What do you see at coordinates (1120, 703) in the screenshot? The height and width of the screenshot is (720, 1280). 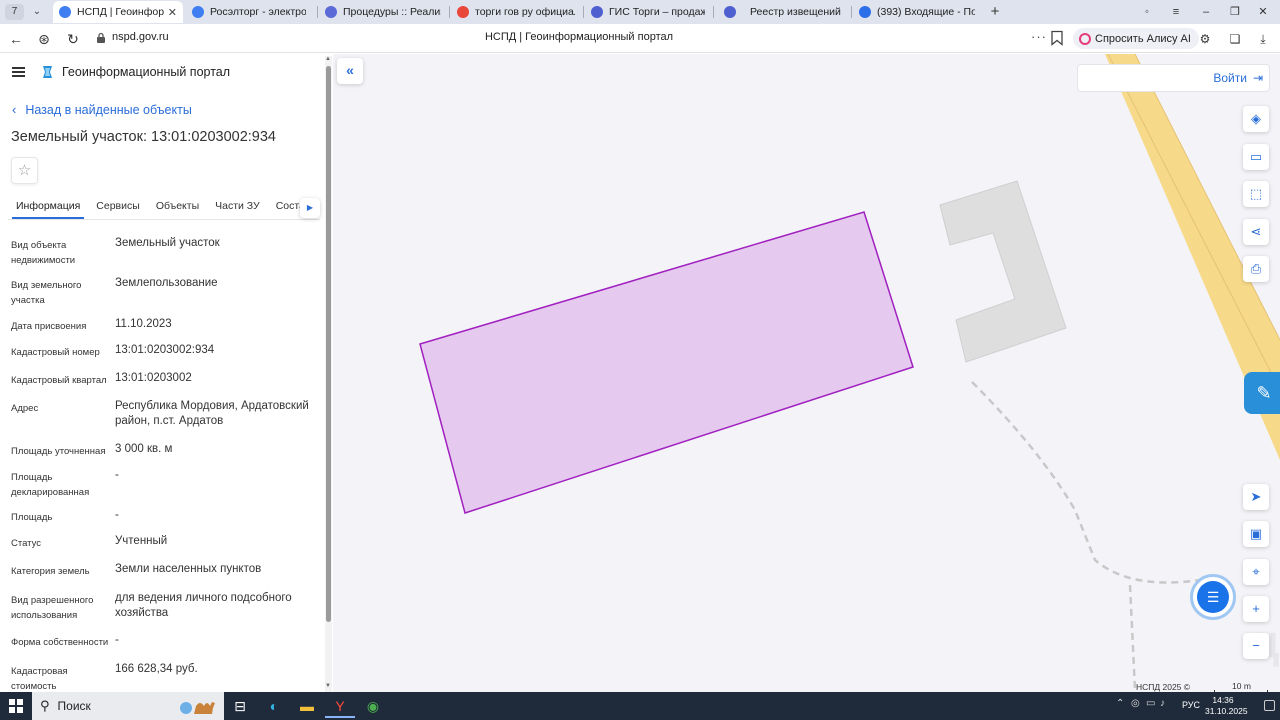 I see `tray-overflow-icon: ⌃` at bounding box center [1120, 703].